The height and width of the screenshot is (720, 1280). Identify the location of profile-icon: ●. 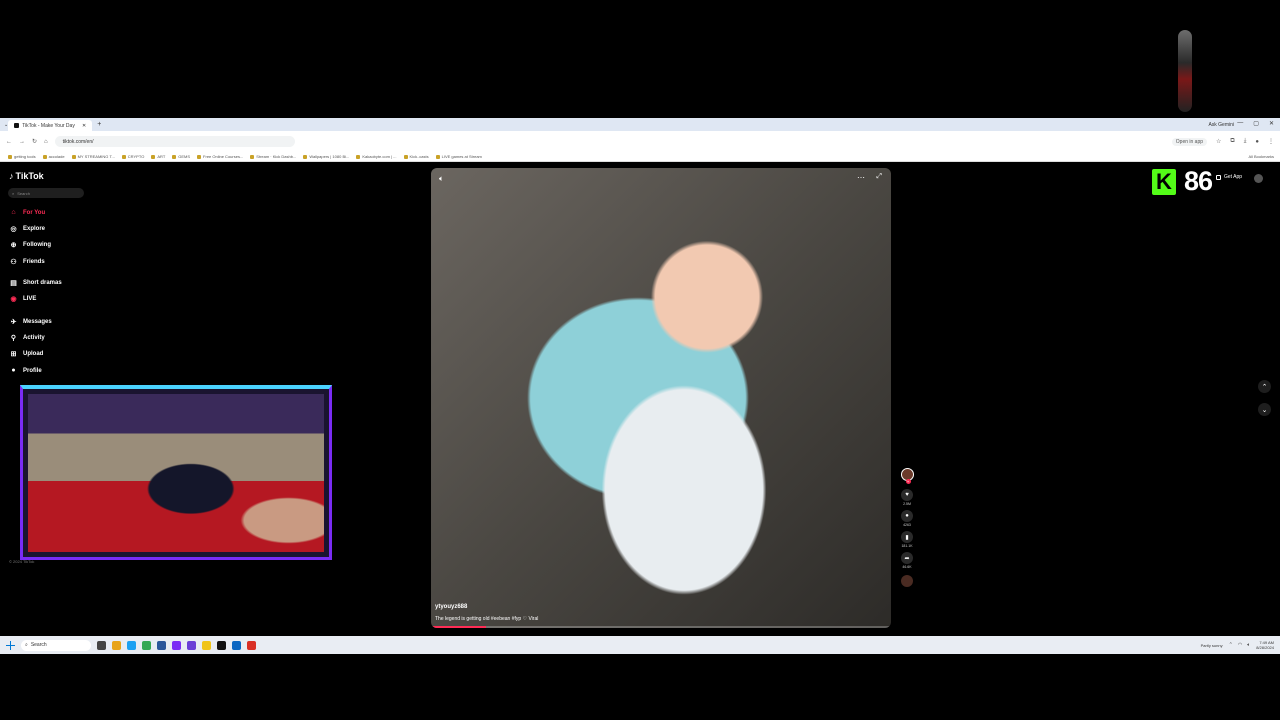
(1257, 142).